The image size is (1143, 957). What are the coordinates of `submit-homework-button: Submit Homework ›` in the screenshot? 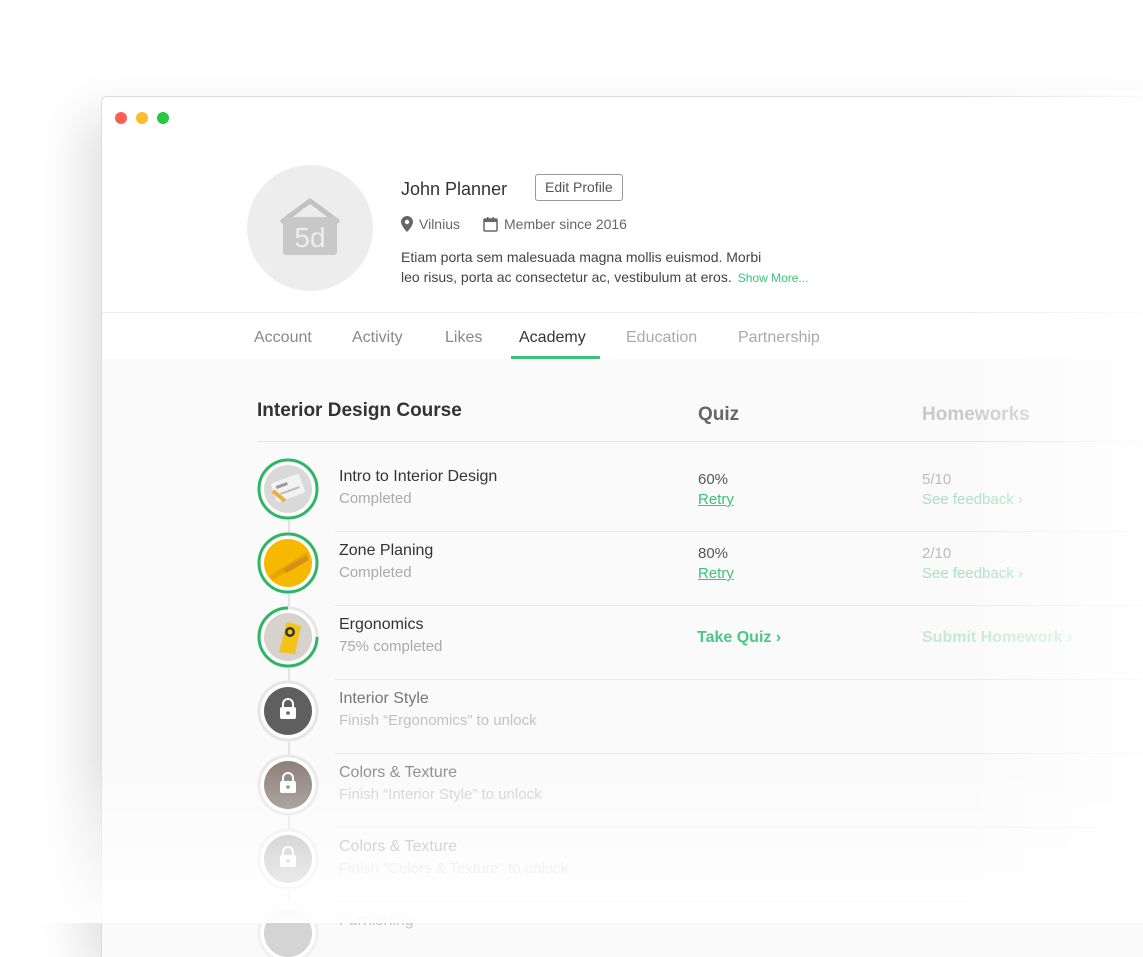 It's located at (997, 638).